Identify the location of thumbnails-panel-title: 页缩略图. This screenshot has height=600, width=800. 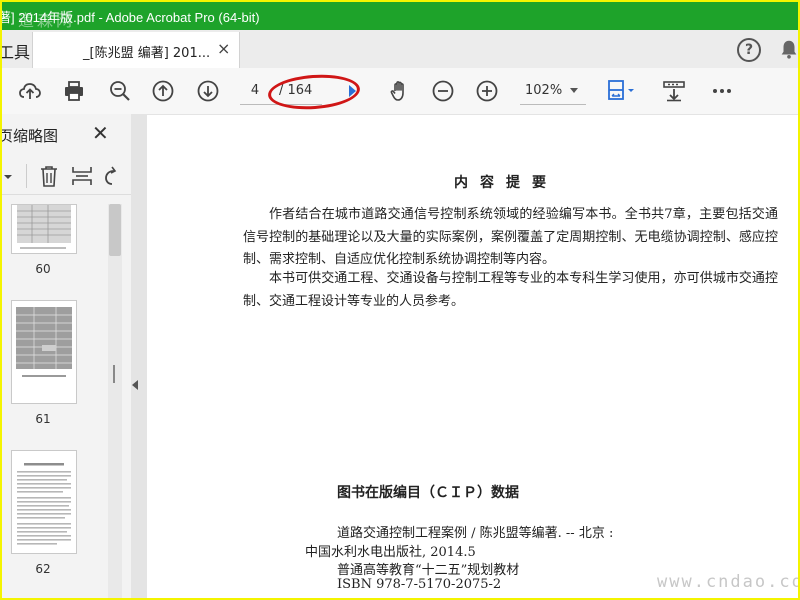
(29, 136).